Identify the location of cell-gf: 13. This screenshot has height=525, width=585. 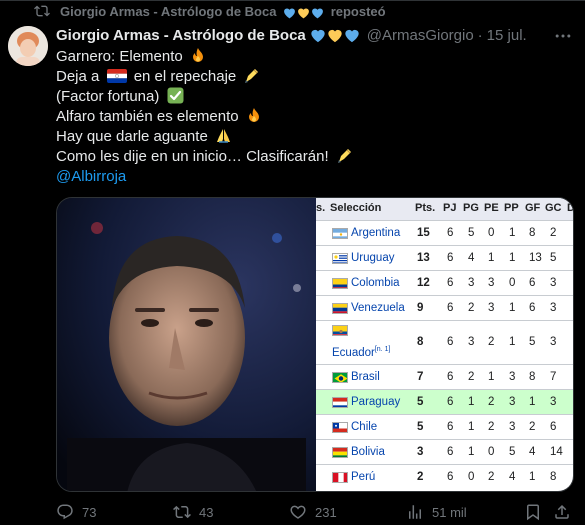
(535, 257).